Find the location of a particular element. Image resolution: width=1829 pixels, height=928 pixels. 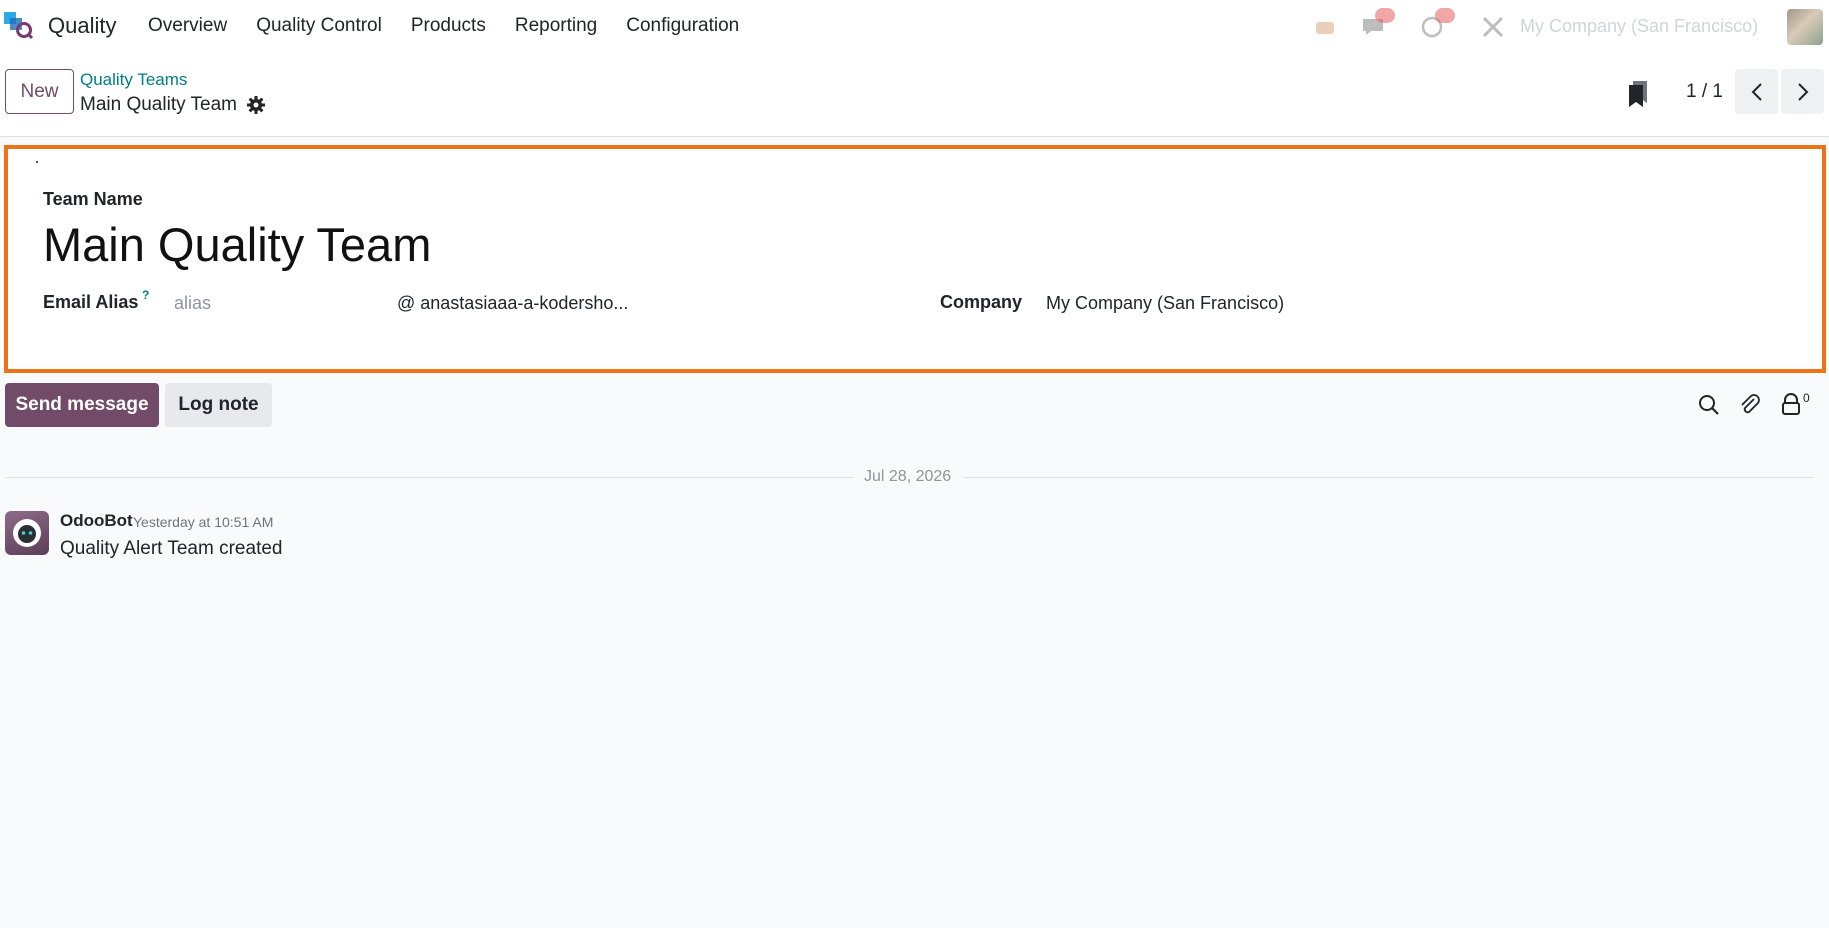

menu-products: Products is located at coordinates (448, 26).